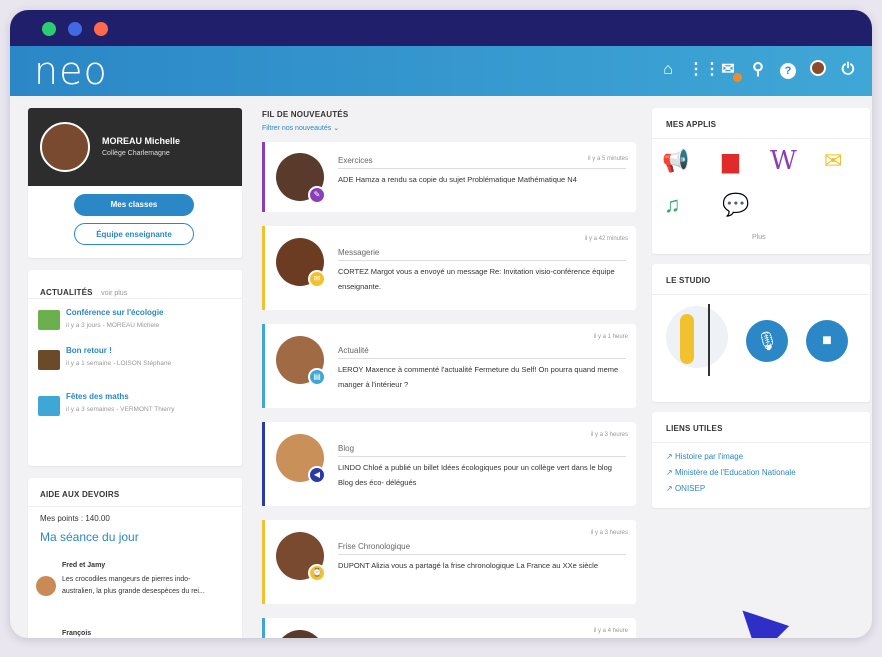  I want to click on mes-applis-title: MES APPLIS, so click(691, 124).